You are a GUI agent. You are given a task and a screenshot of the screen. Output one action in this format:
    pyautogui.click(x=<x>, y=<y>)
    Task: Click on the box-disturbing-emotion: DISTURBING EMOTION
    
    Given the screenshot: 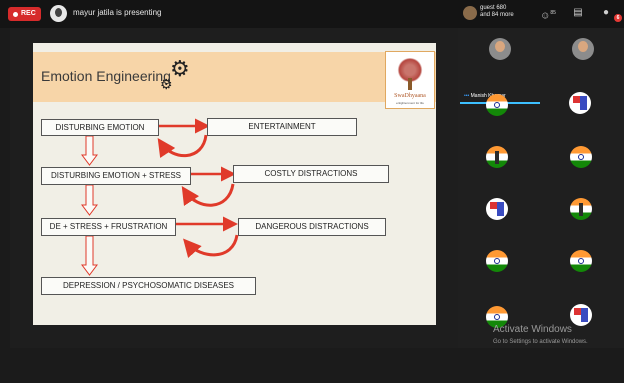 What is the action you would take?
    pyautogui.click(x=100, y=127)
    